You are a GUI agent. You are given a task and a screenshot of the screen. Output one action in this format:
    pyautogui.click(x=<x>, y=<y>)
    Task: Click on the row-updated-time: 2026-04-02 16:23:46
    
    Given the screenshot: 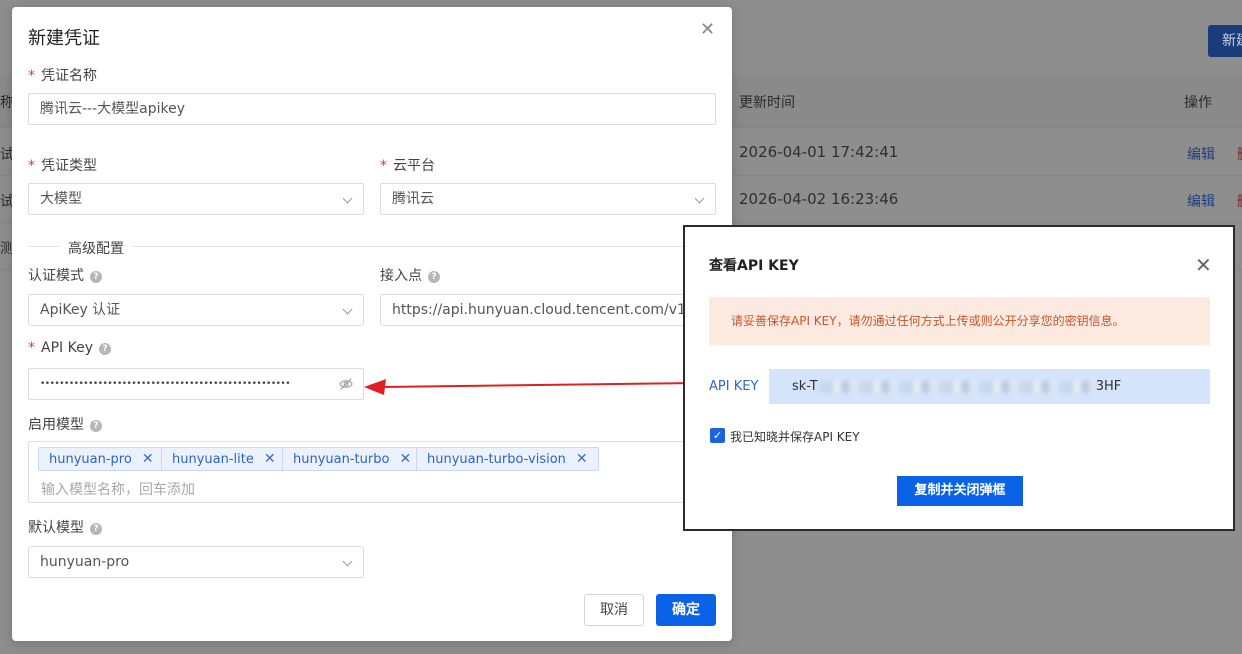 What is the action you would take?
    pyautogui.click(x=819, y=199)
    